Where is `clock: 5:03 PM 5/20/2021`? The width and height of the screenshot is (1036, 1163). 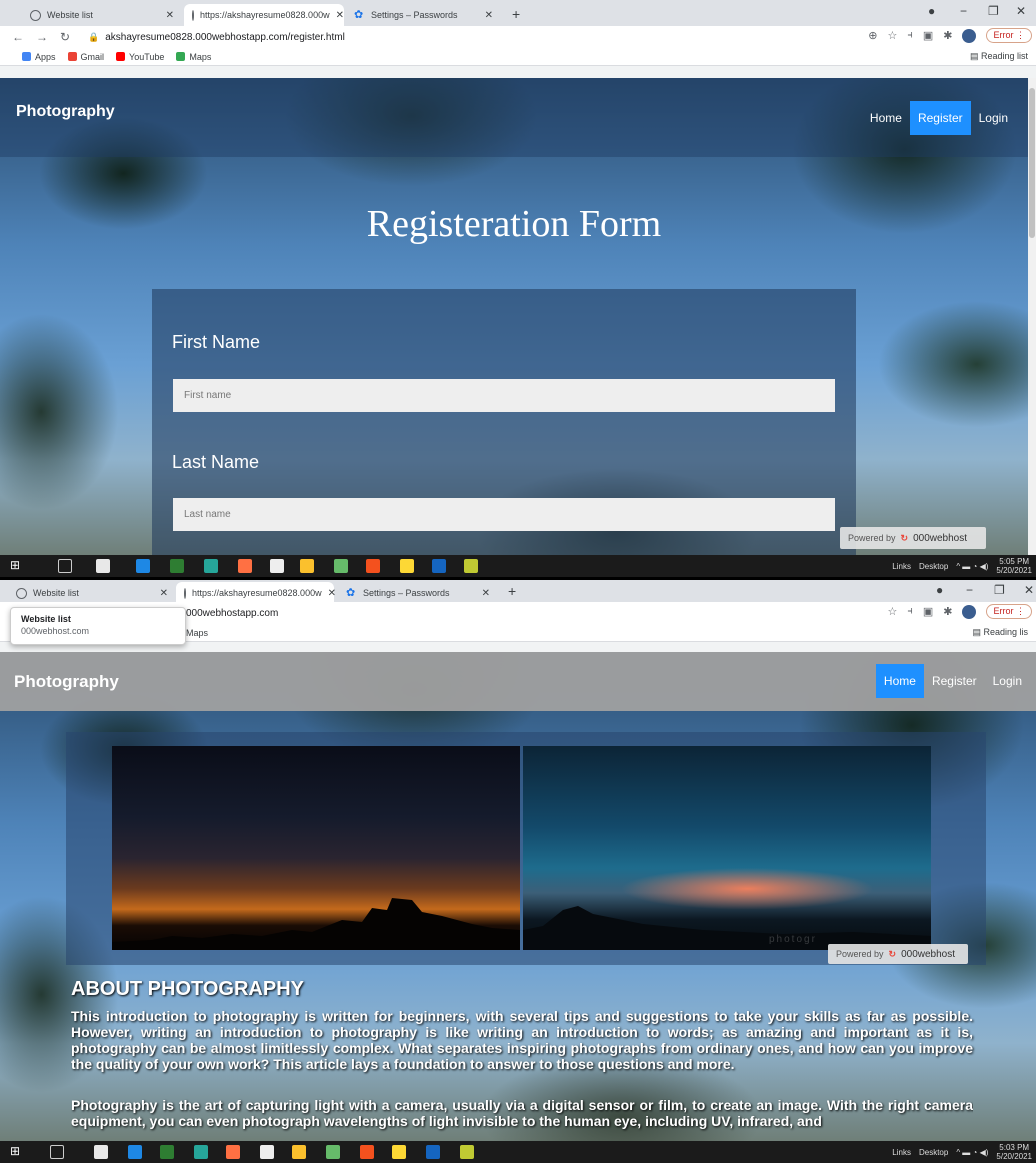
clock: 5:03 PM 5/20/2021 is located at coordinates (1014, 1152).